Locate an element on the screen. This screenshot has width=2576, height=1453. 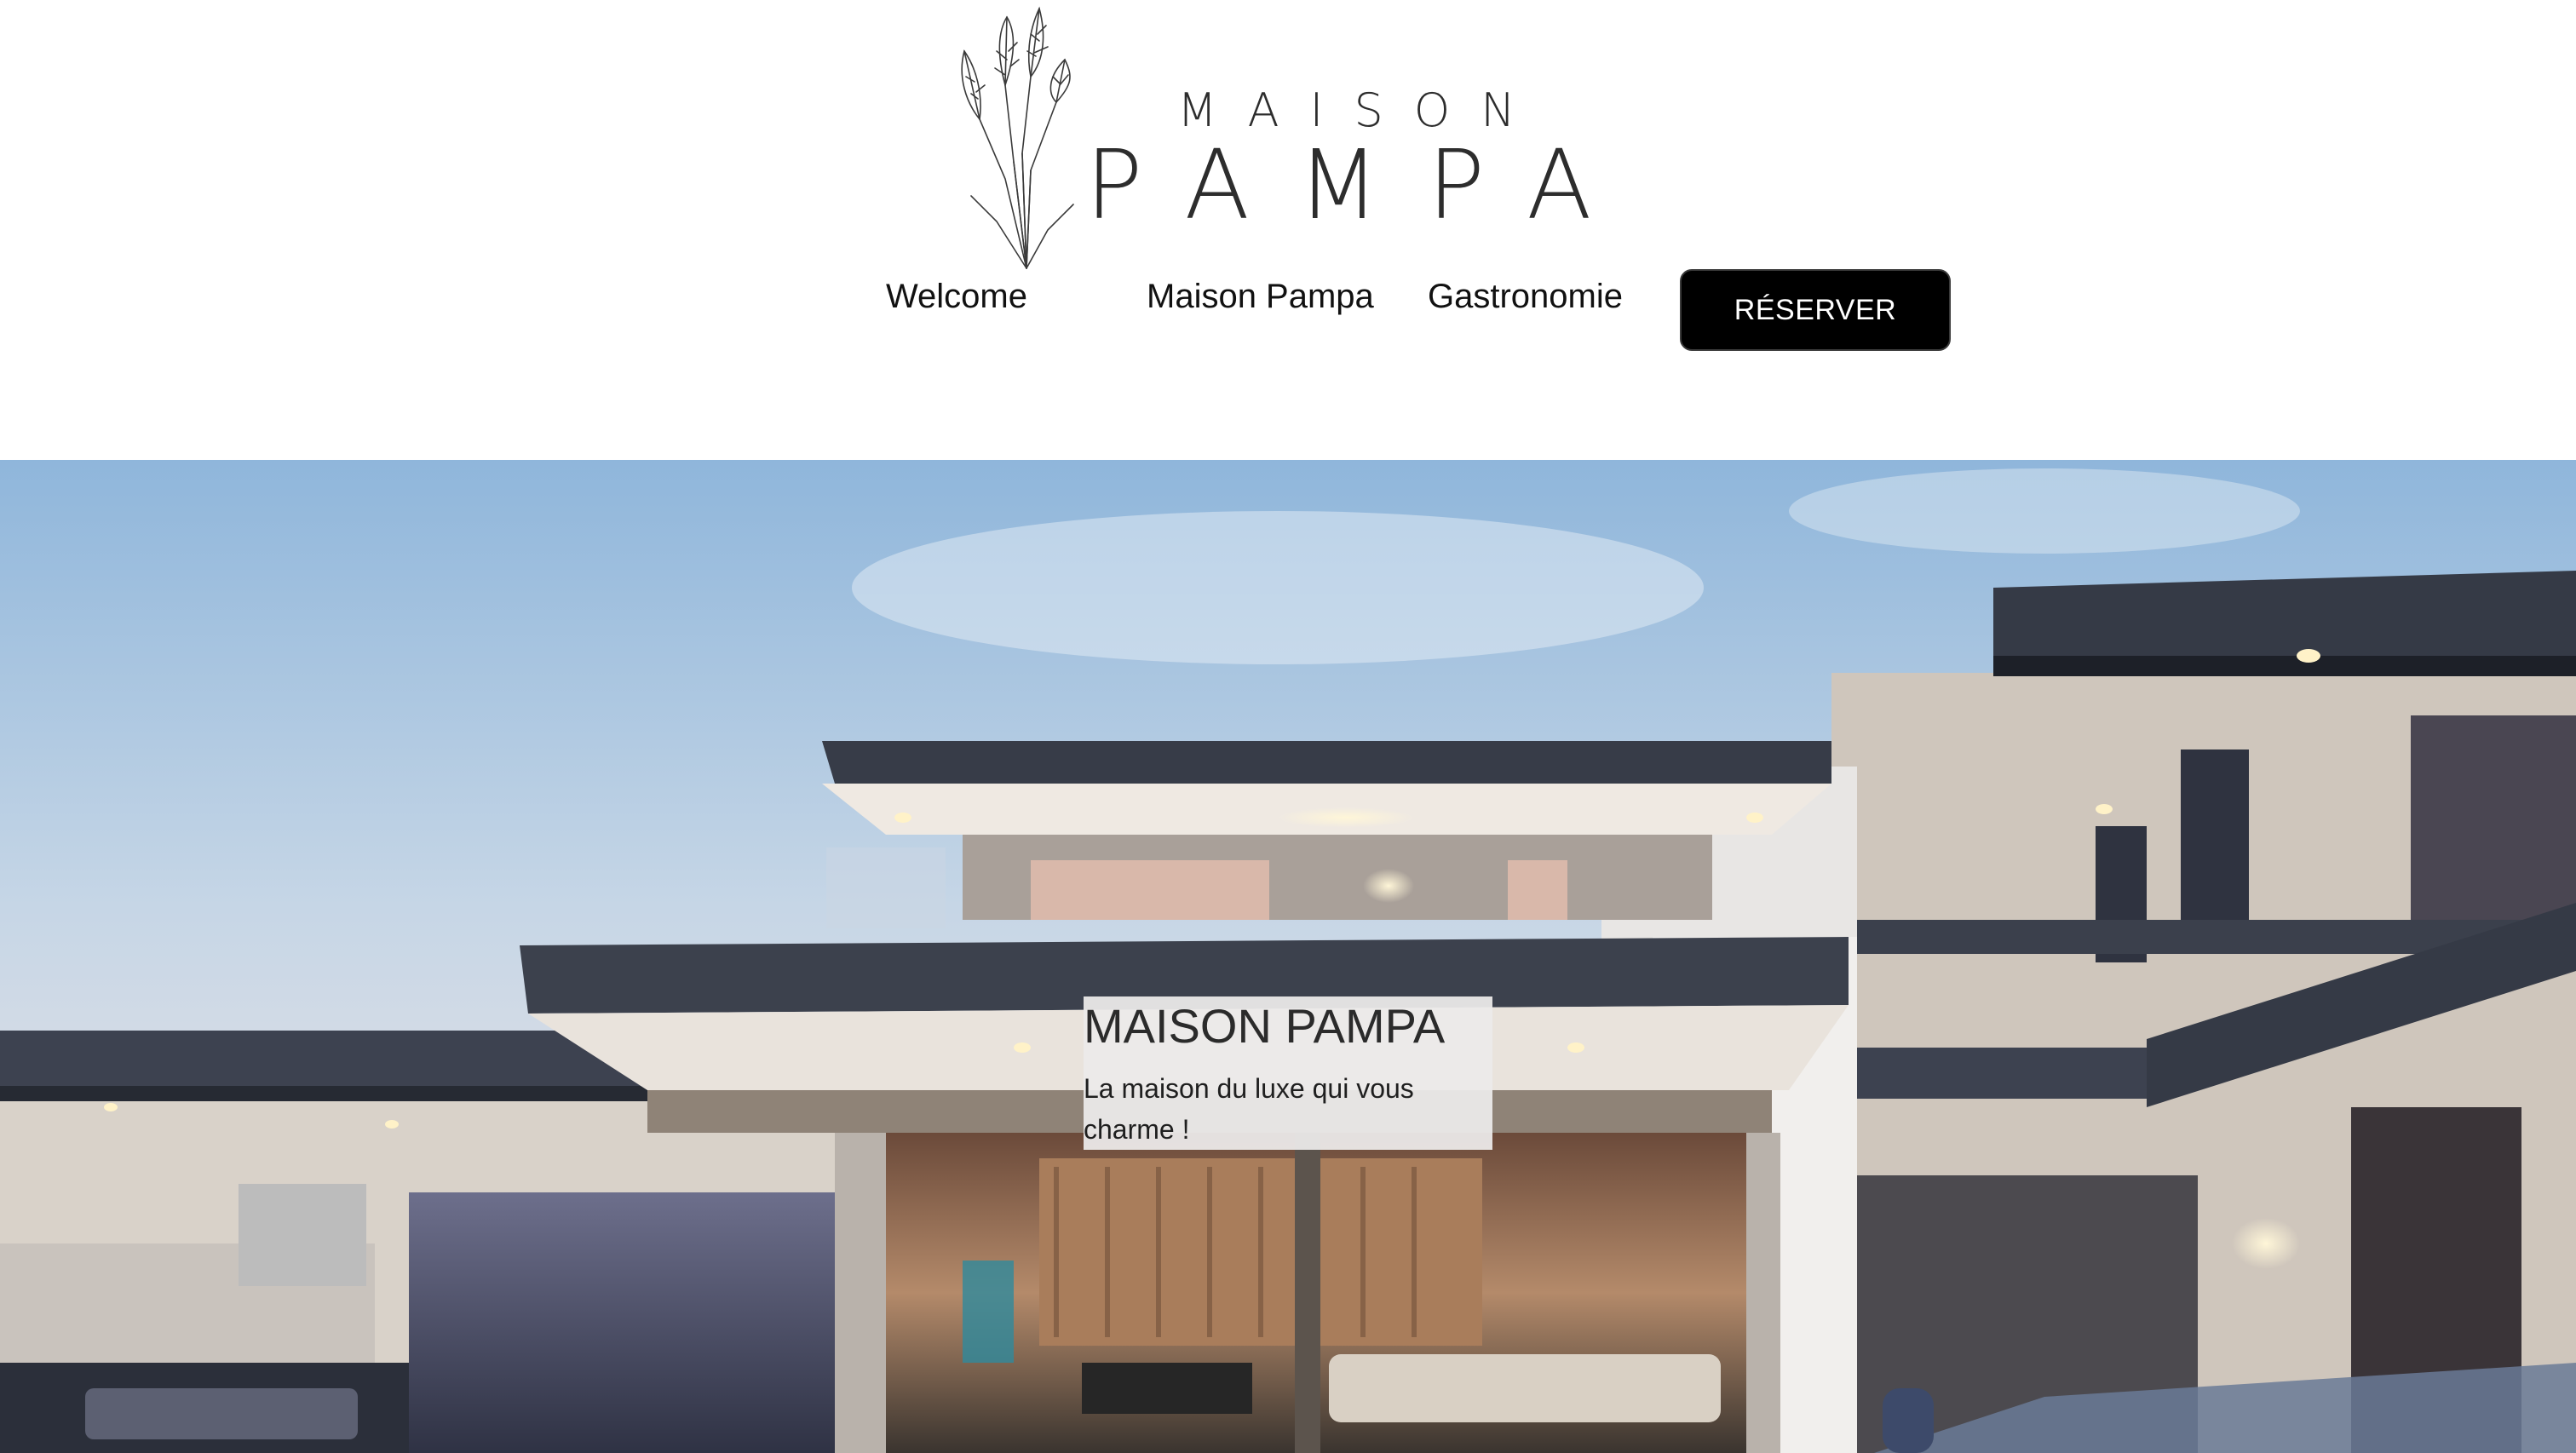
site-logo: MAISON PAMPA is located at coordinates (1293, 136).